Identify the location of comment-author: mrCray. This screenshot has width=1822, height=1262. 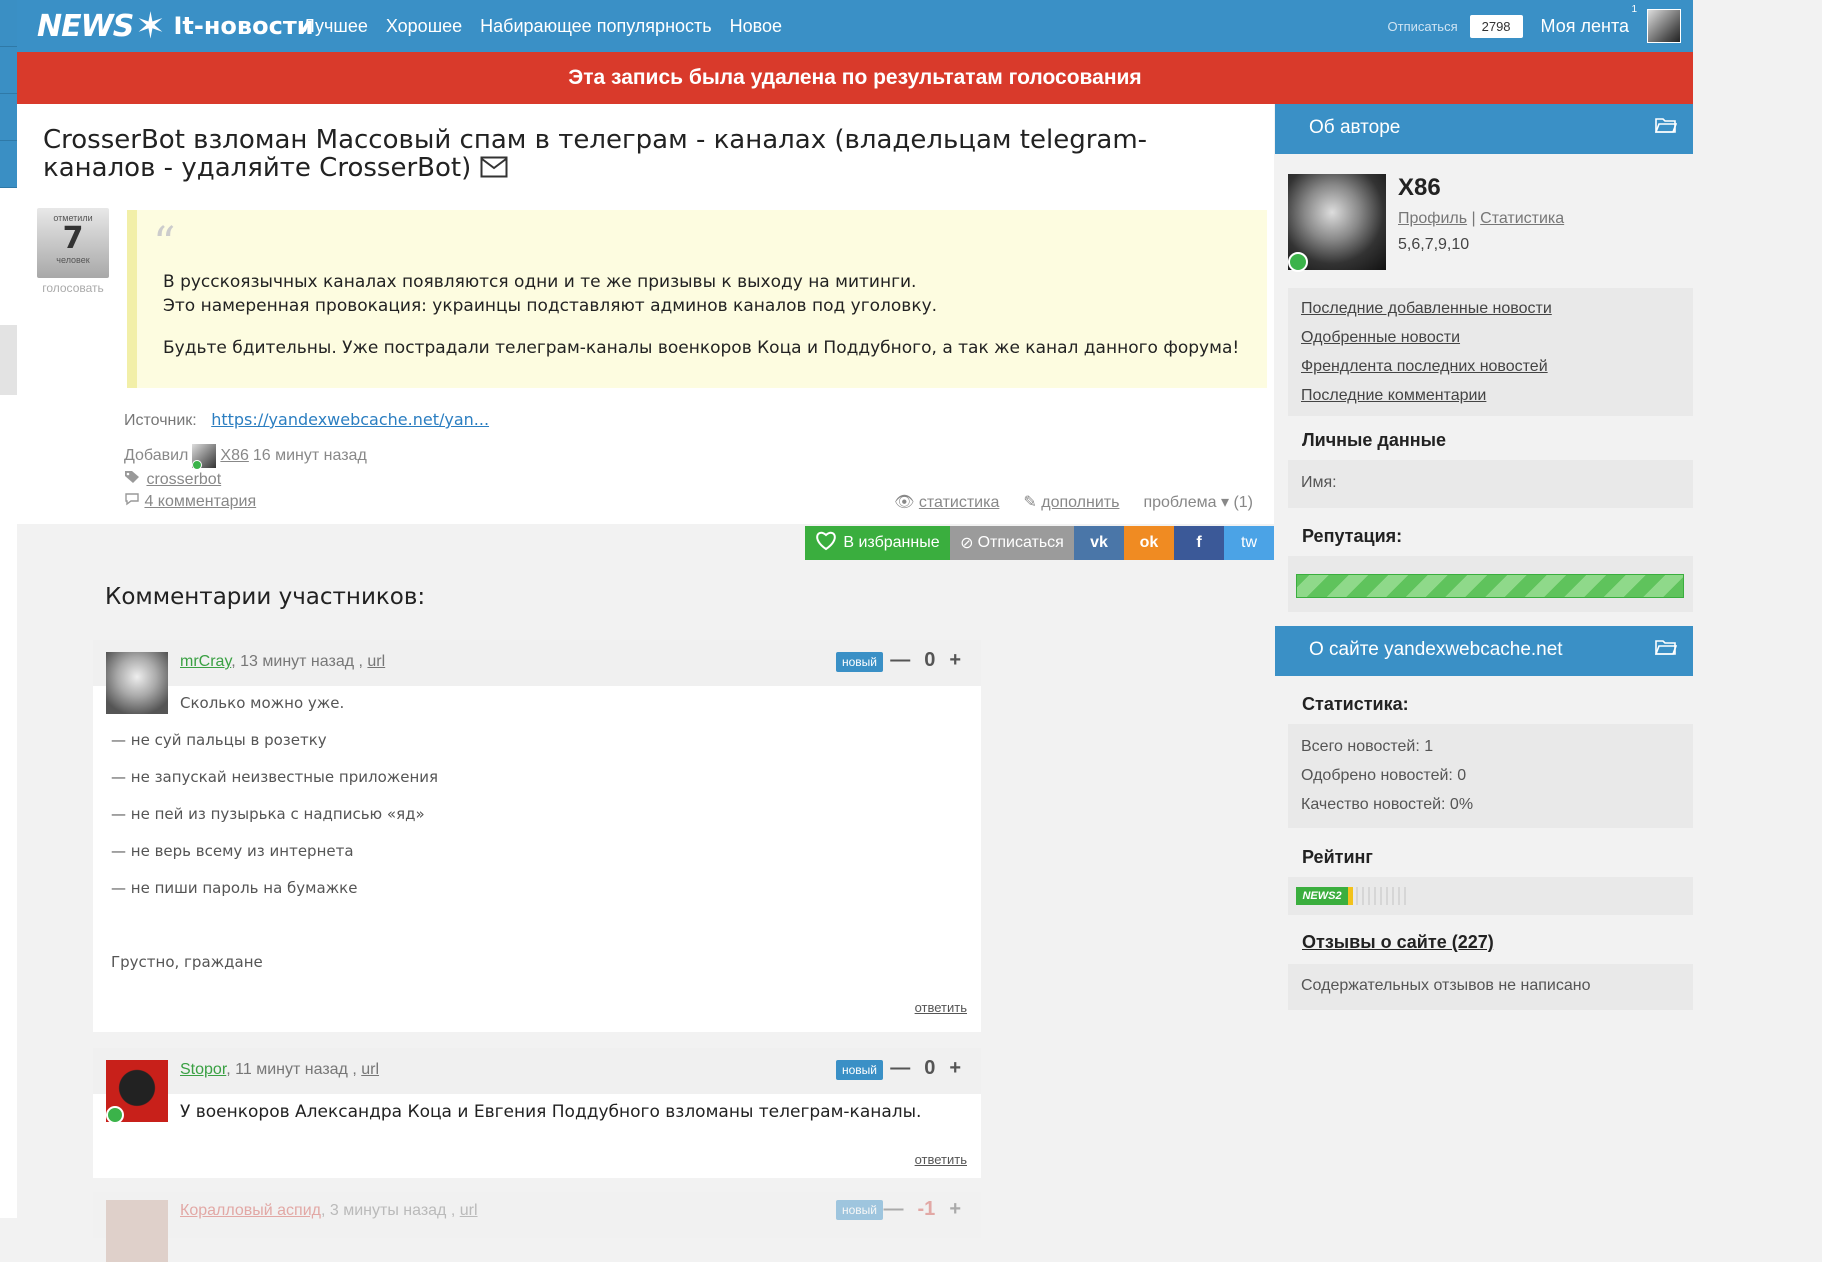
(205, 661).